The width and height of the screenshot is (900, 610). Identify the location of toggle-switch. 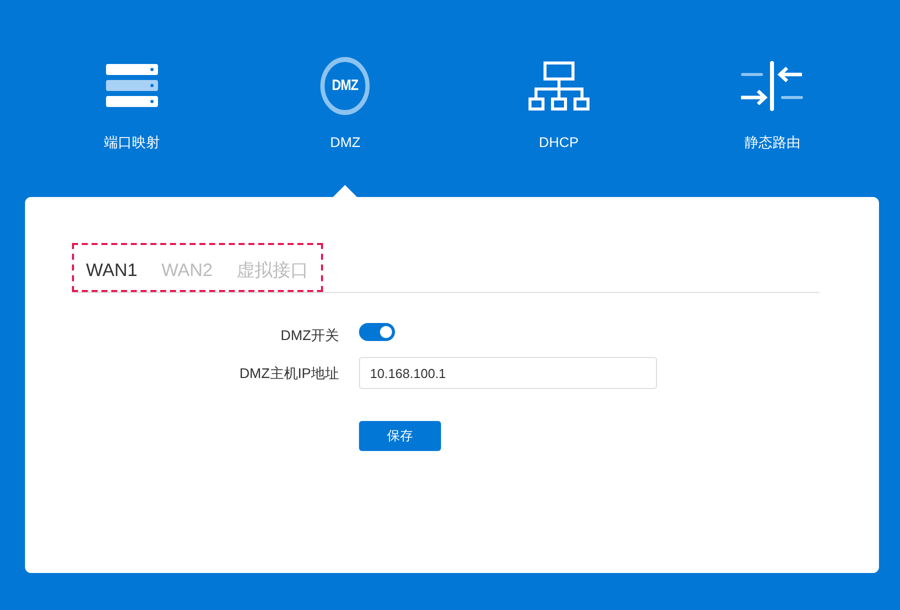
(377, 332).